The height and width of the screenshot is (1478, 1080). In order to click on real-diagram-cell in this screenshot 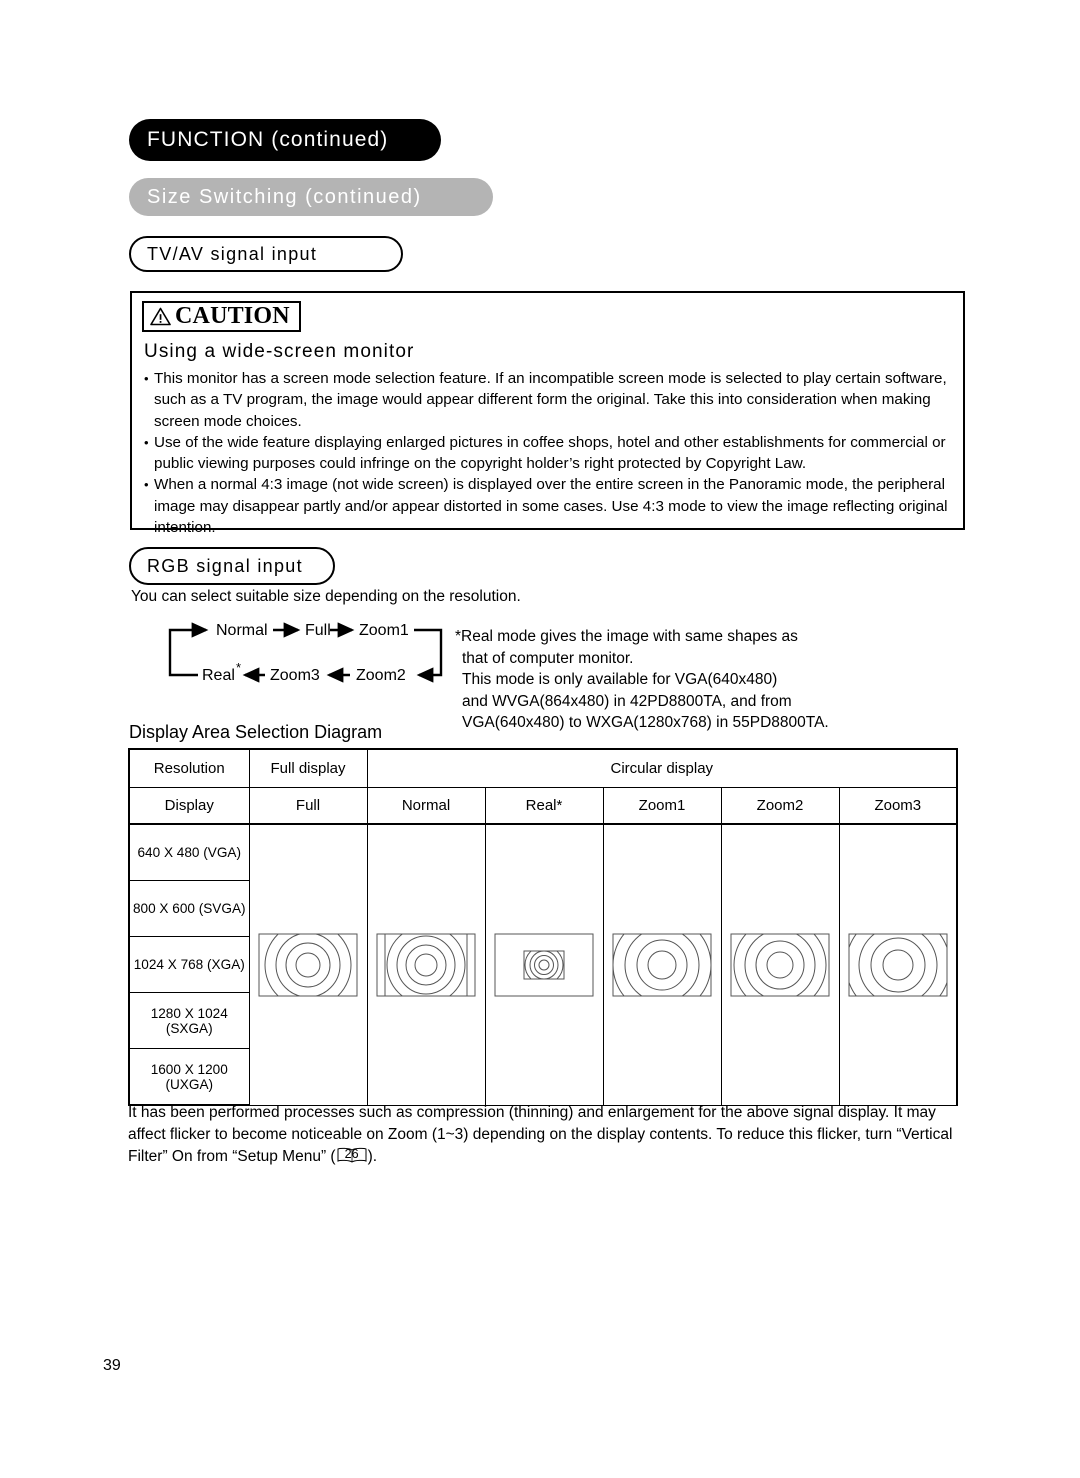, I will do `click(544, 964)`.